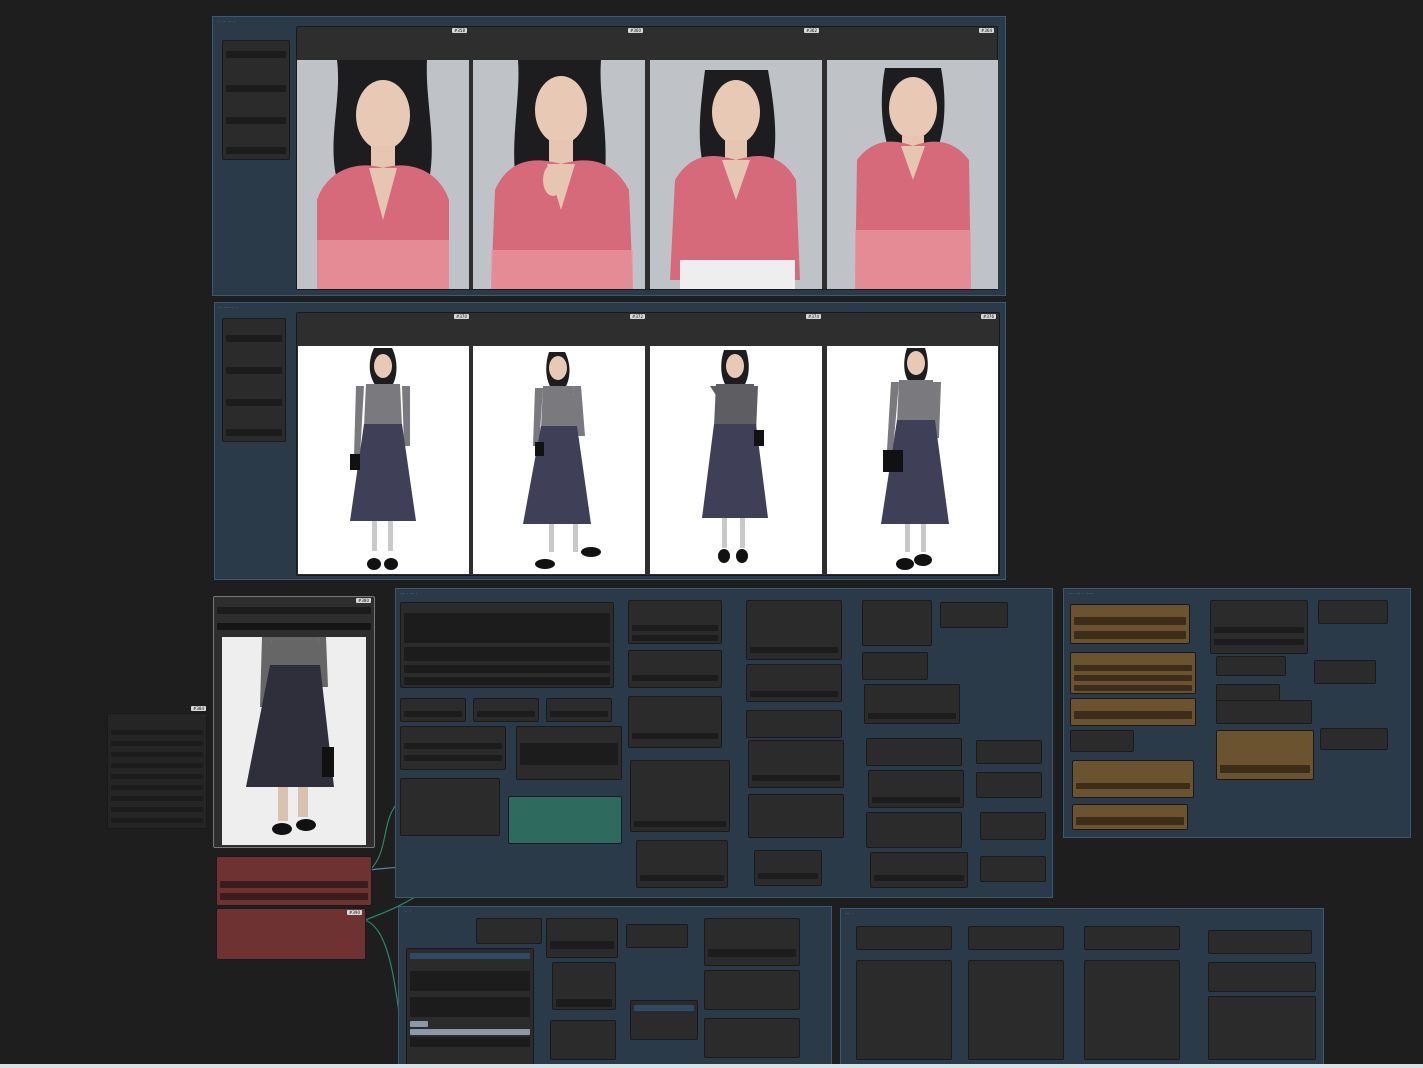 The height and width of the screenshot is (1068, 1423). Describe the element at coordinates (565, 820) in the screenshot. I see `note-node` at that location.